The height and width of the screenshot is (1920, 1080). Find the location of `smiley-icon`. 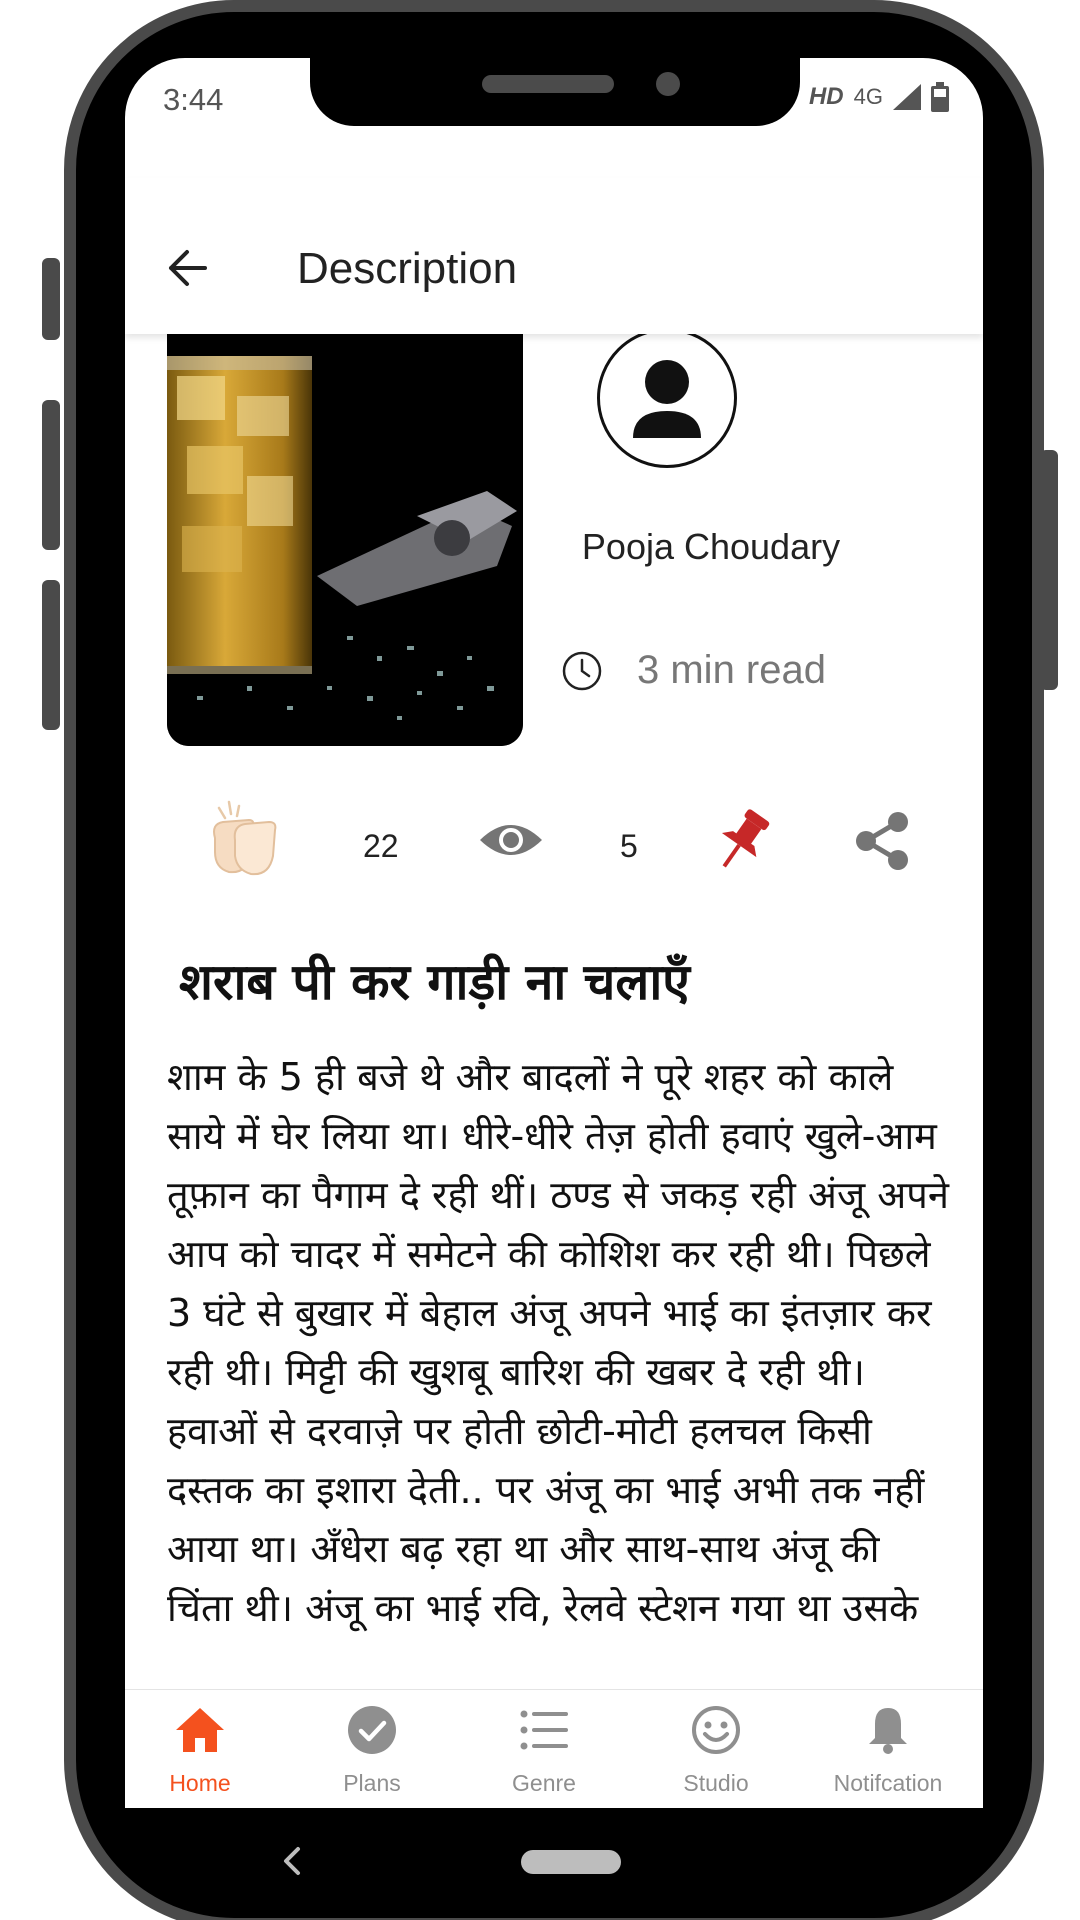

smiley-icon is located at coordinates (716, 1730).